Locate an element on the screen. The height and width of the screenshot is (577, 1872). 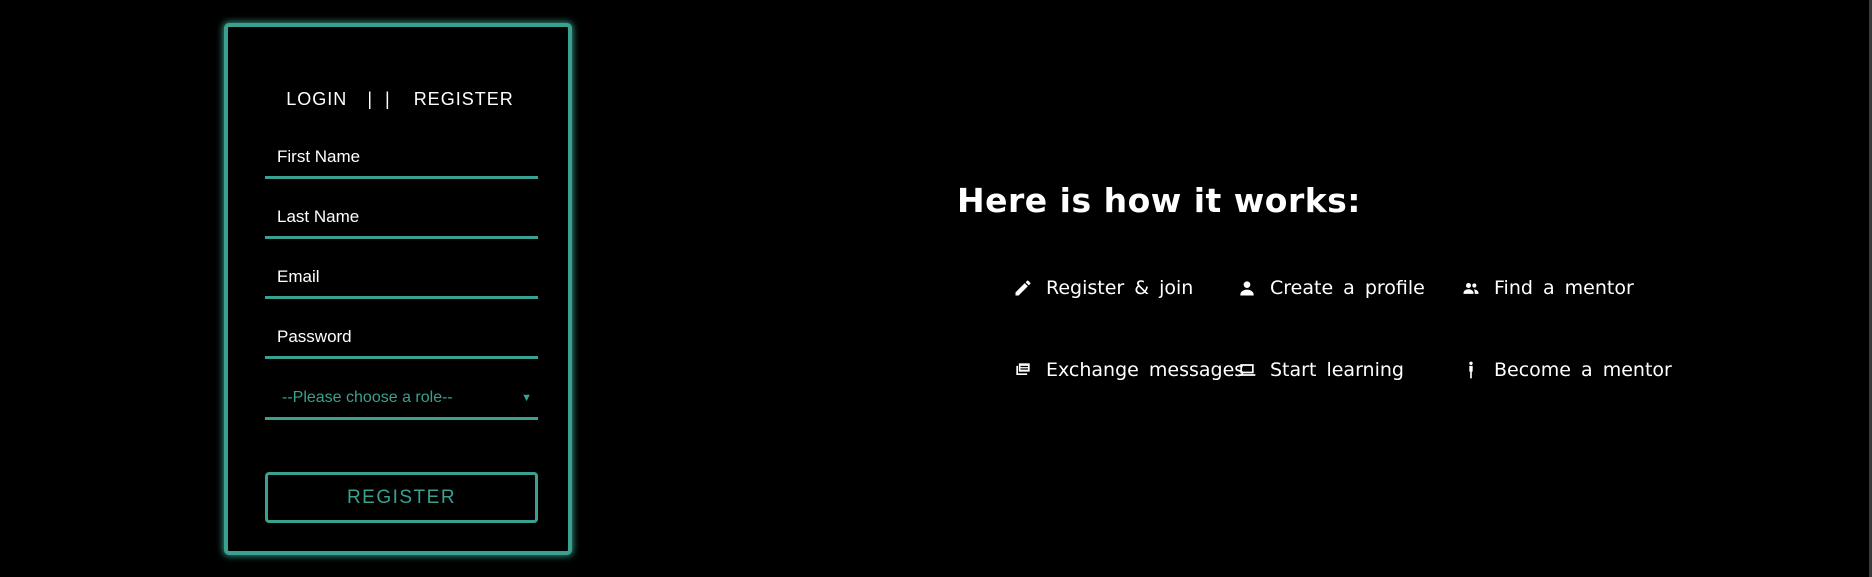
step-become-mentor: Become a mentor is located at coordinates (1565, 370).